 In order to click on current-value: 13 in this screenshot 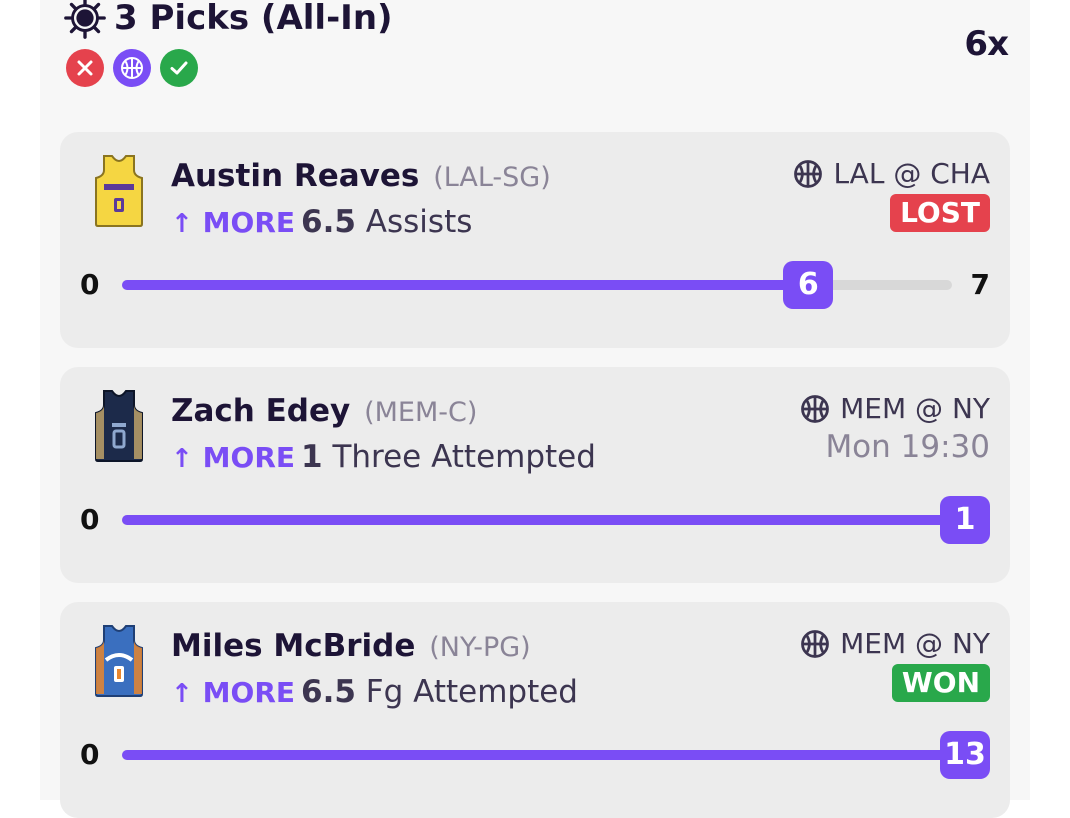, I will do `click(965, 755)`.